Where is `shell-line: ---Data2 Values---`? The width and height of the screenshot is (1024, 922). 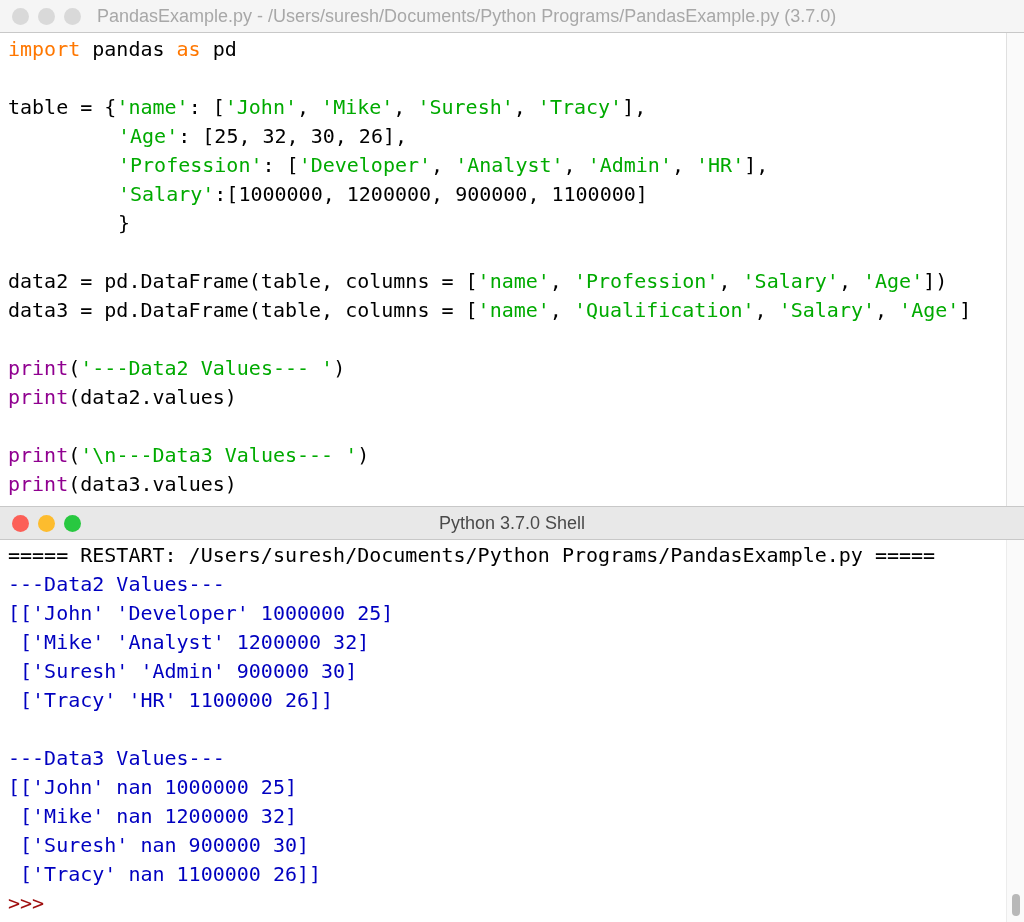 shell-line: ---Data2 Values--- is located at coordinates (116, 584).